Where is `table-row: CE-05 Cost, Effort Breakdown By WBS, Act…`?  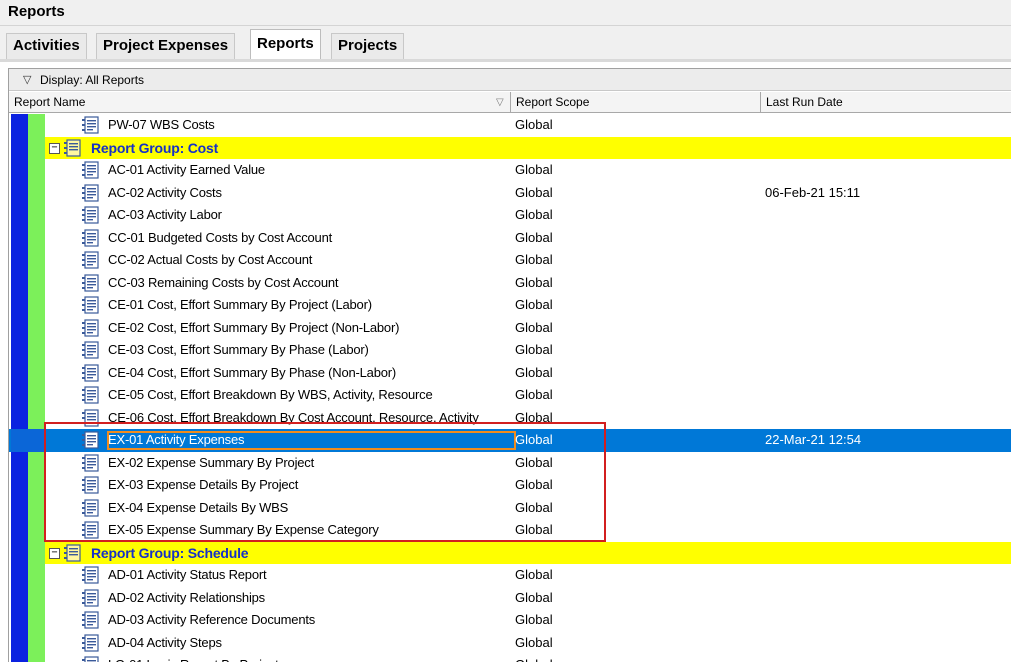 table-row: CE-05 Cost, Effort Breakdown By WBS, Act… is located at coordinates (510, 395).